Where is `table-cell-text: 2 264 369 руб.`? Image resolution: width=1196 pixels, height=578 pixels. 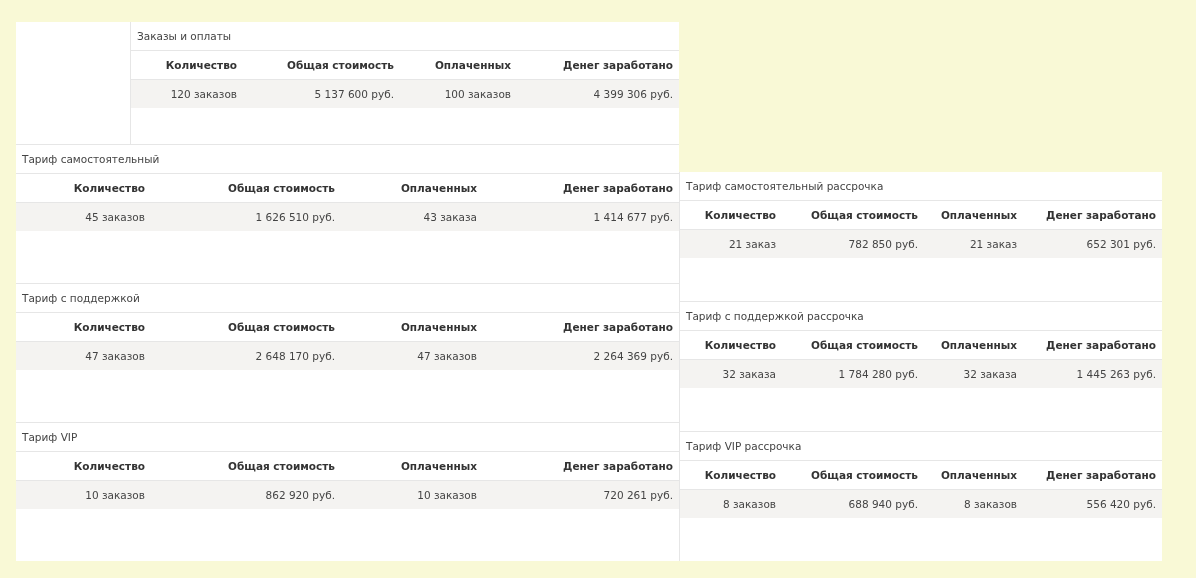
table-cell-text: 2 264 369 руб. is located at coordinates (632, 356).